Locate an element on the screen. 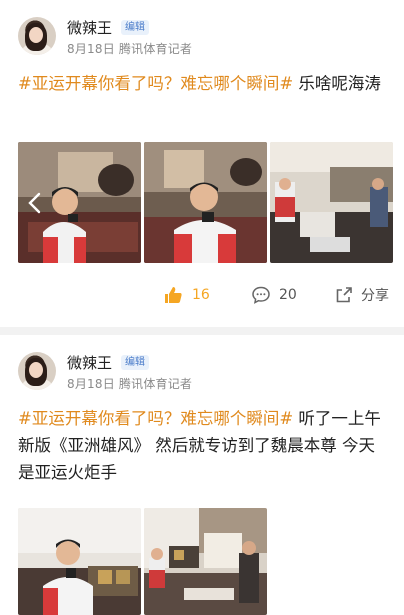  thumbs-up-icon is located at coordinates (173, 295).